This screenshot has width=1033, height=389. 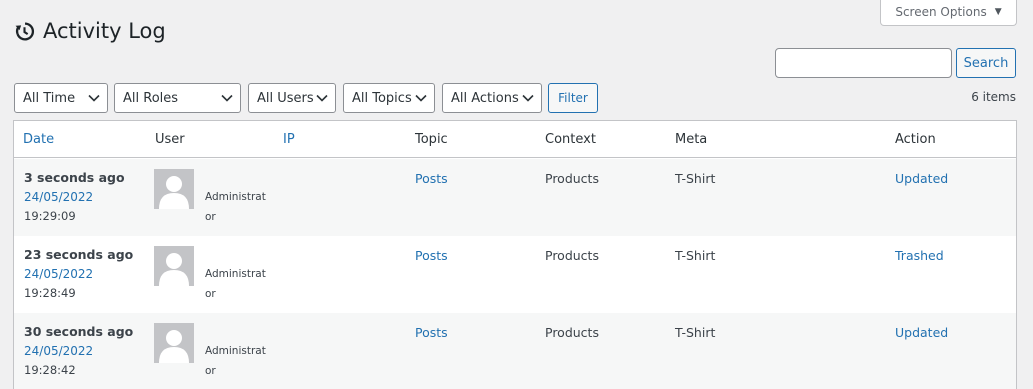 What do you see at coordinates (919, 255) in the screenshot?
I see `row-action-link: Trashed` at bounding box center [919, 255].